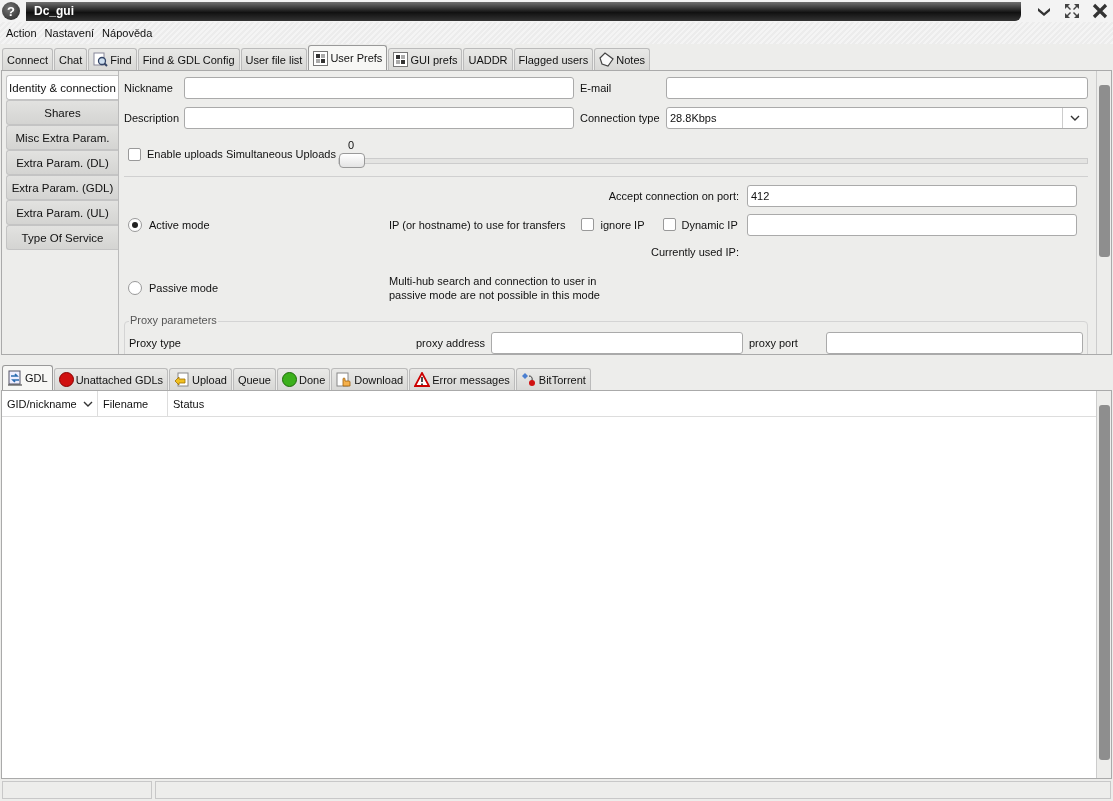 Image resolution: width=1113 pixels, height=801 pixels. Describe the element at coordinates (877, 88) in the screenshot. I see `email-field` at that location.